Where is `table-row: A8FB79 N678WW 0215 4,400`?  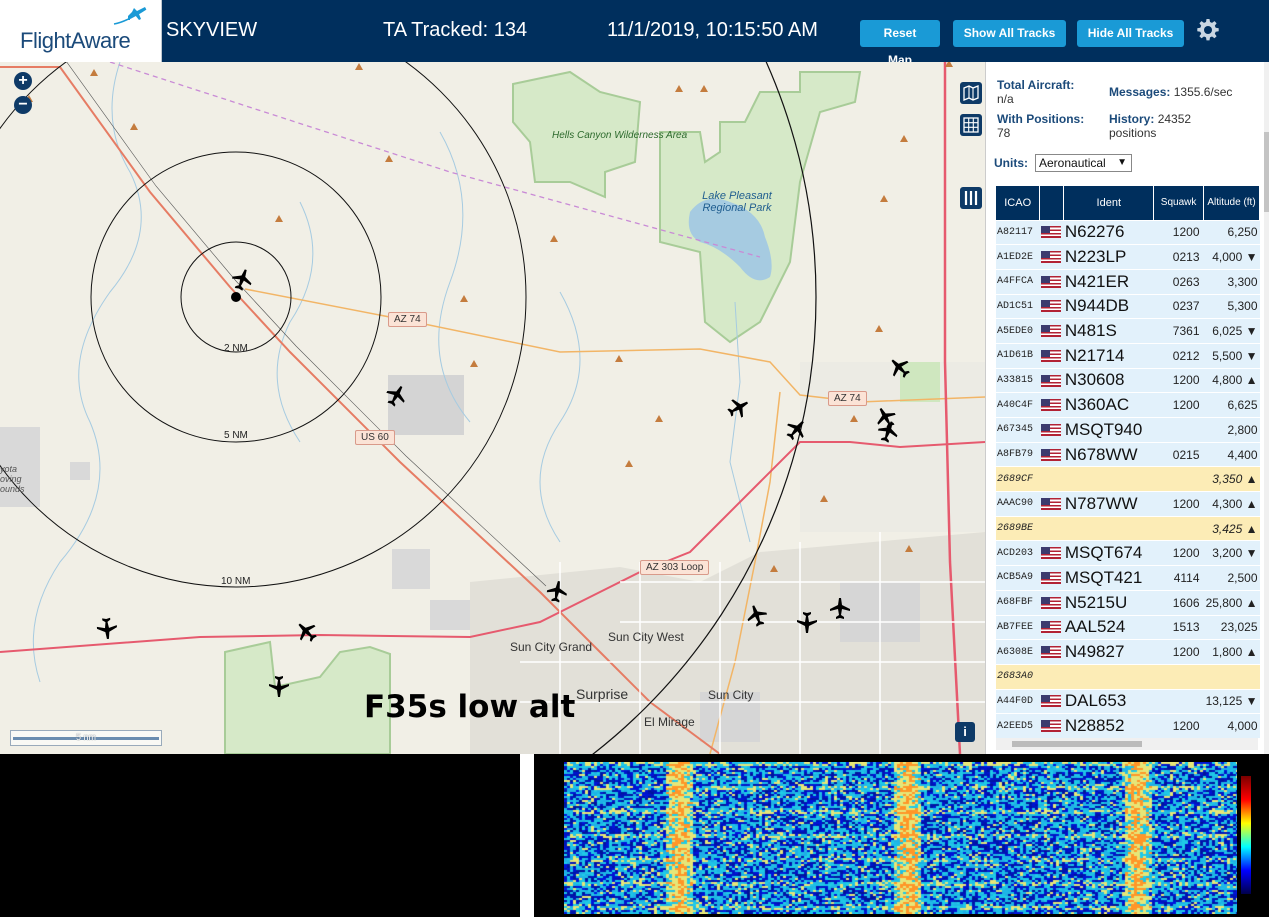
table-row: A8FB79 N678WW 0215 4,400 is located at coordinates (1128, 454).